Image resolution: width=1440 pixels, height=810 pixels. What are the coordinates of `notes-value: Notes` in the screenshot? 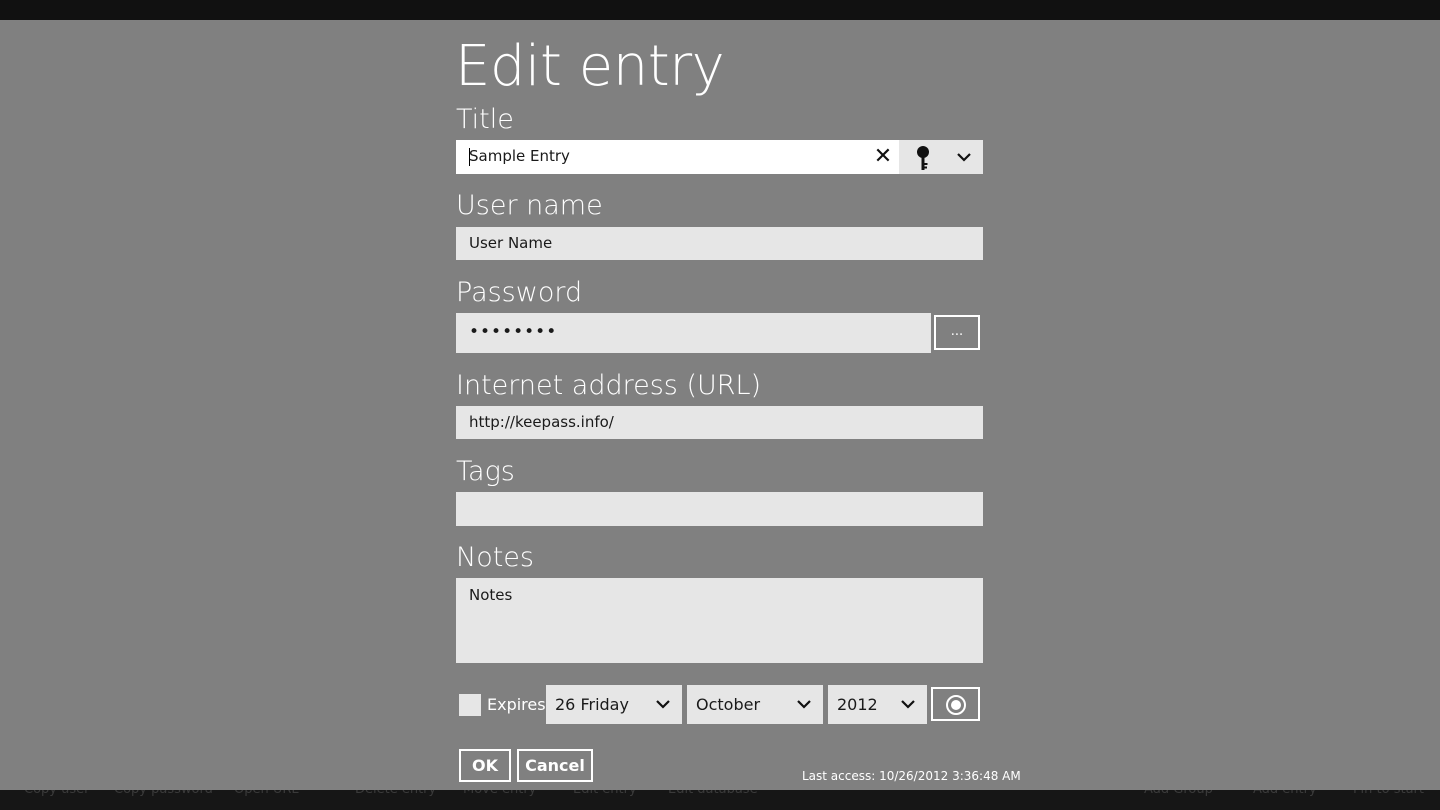 It's located at (491, 595).